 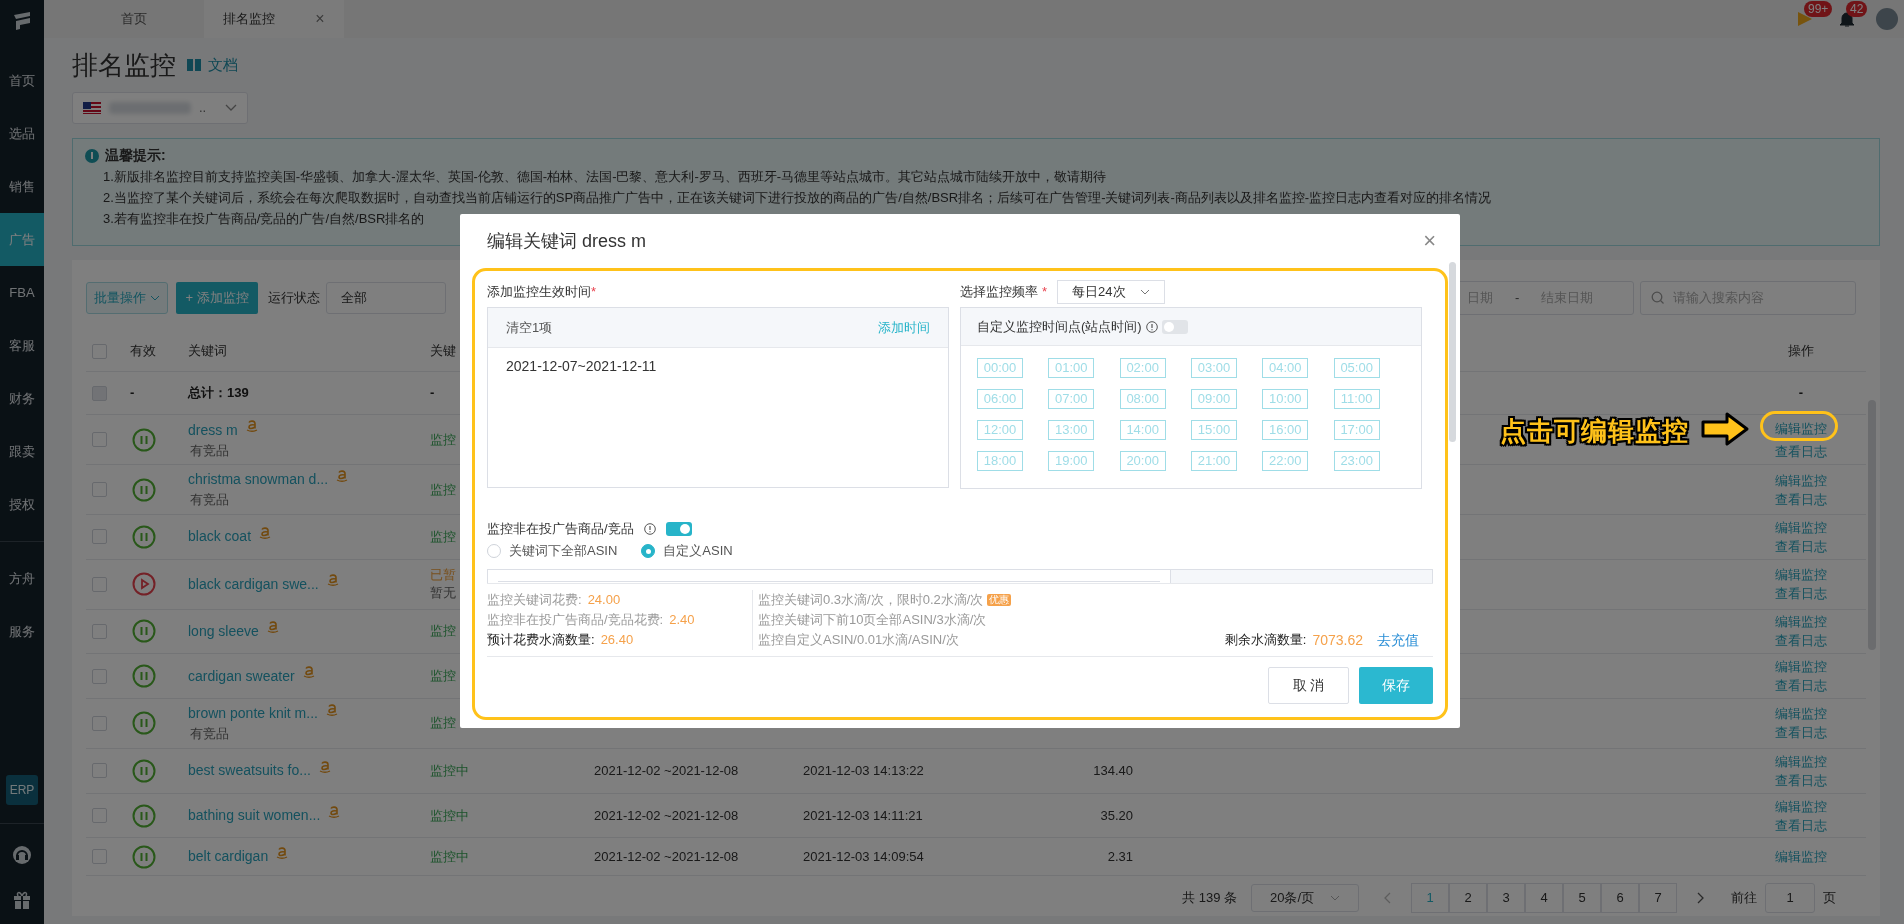 I want to click on keyword-link: long sleeve, so click(x=223, y=631).